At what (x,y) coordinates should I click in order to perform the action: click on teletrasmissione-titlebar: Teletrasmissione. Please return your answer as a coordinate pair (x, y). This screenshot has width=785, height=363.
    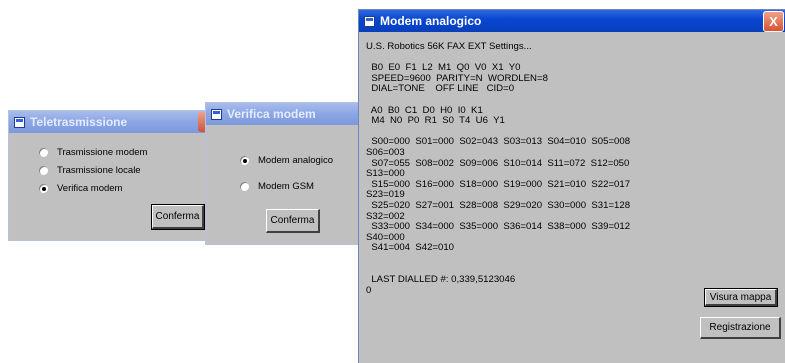
    Looking at the image, I should click on (107, 122).